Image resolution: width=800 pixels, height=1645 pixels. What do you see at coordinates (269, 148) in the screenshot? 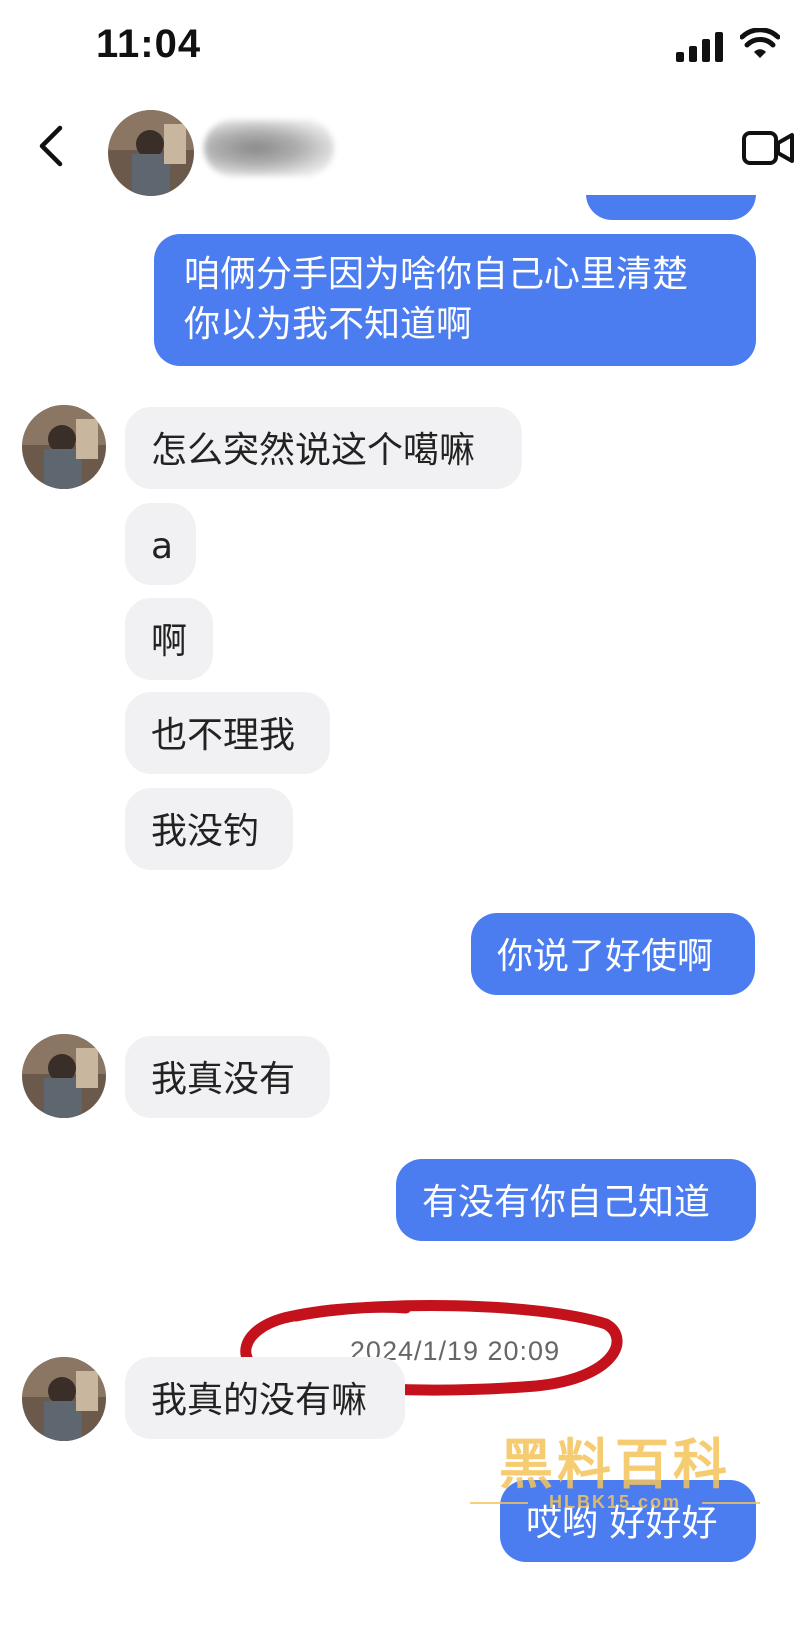
I see `contact-name-redacted` at bounding box center [269, 148].